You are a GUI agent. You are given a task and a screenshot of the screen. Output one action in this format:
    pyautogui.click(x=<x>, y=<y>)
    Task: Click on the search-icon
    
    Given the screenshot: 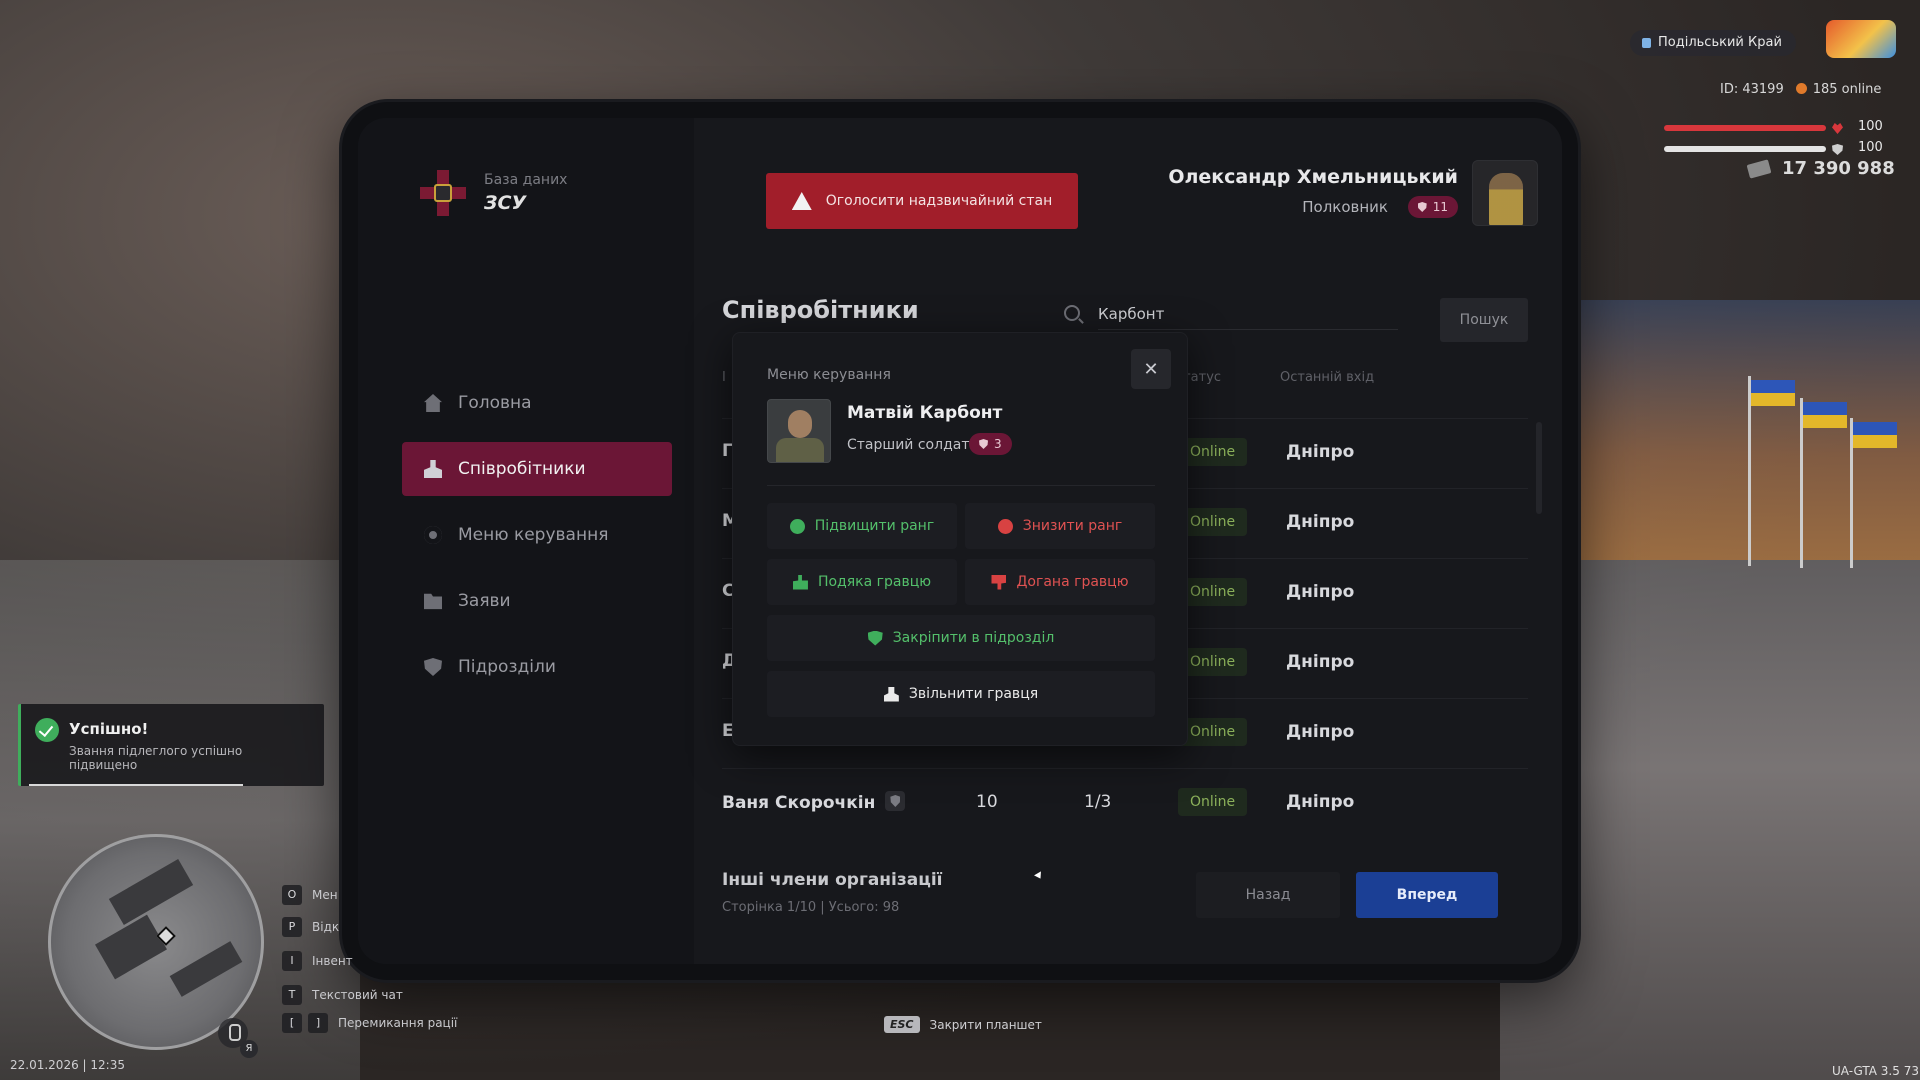 What is the action you would take?
    pyautogui.click(x=1072, y=313)
    